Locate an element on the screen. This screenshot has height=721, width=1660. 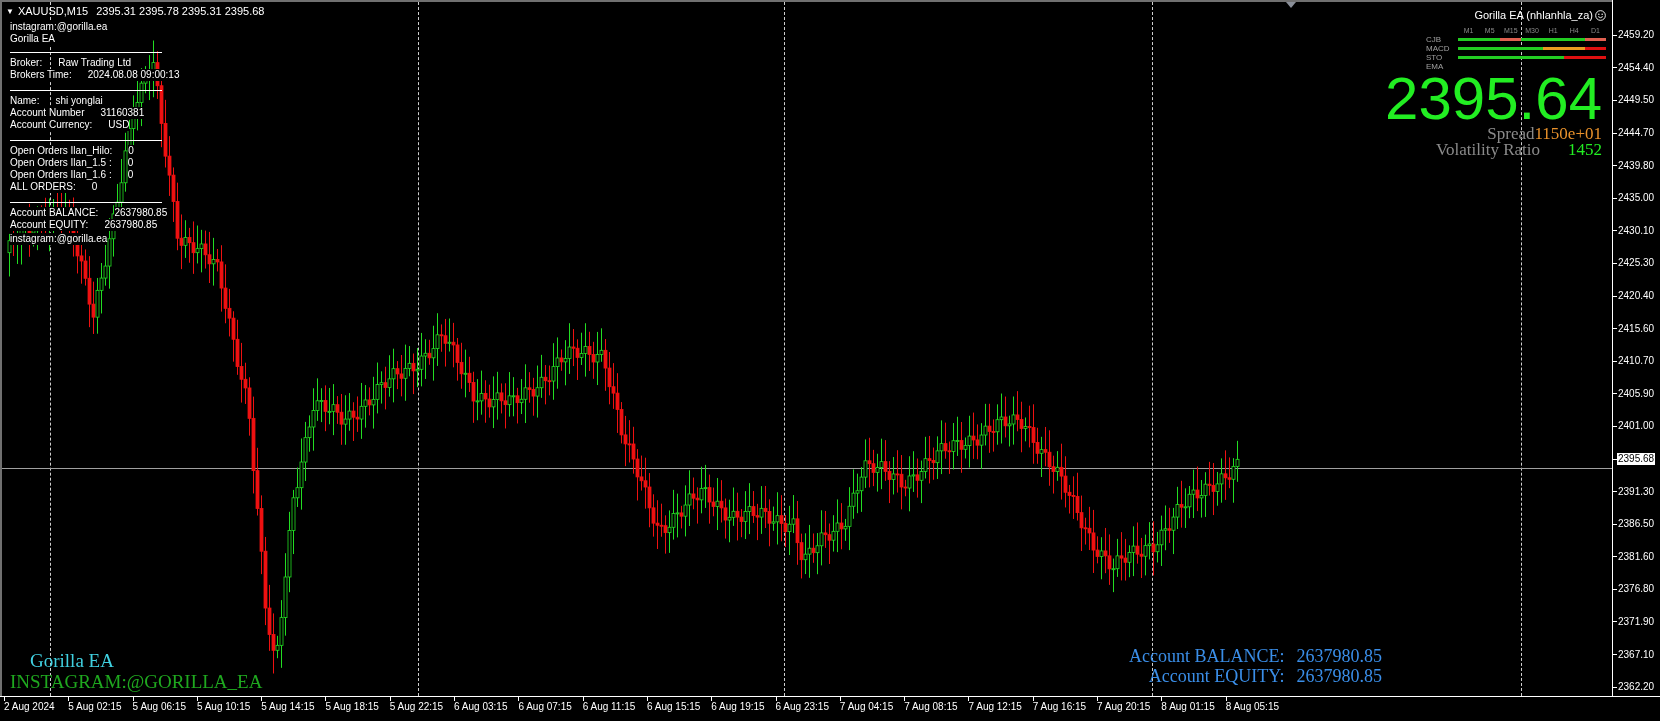
smiley-icon is located at coordinates (1600, 15).